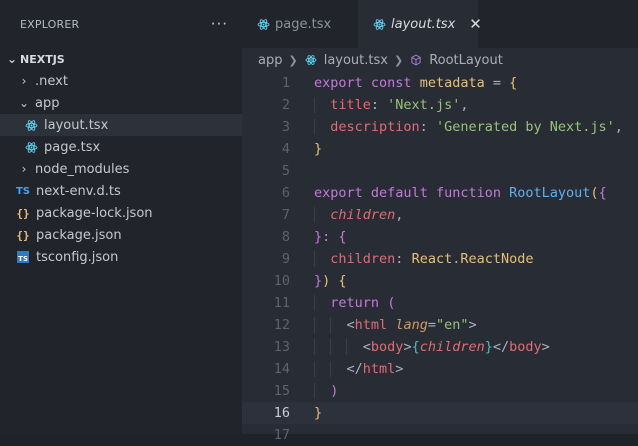 The width and height of the screenshot is (638, 446). Describe the element at coordinates (285, 215) in the screenshot. I see `line-number: 7` at that location.